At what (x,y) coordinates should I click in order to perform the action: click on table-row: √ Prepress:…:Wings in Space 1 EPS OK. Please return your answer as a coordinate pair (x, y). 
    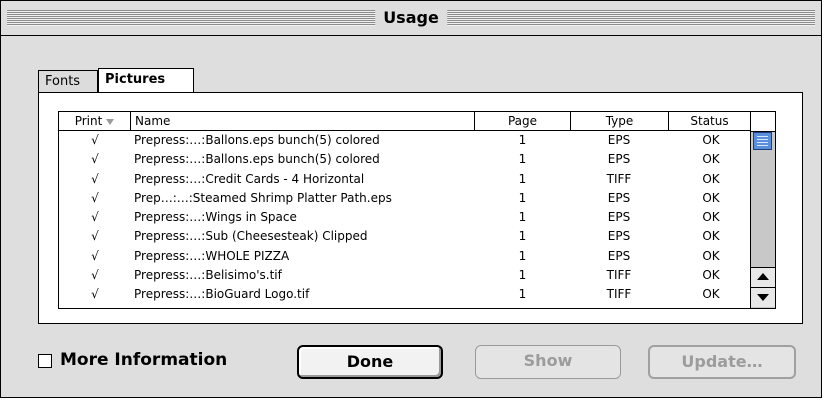
    Looking at the image, I should click on (405, 217).